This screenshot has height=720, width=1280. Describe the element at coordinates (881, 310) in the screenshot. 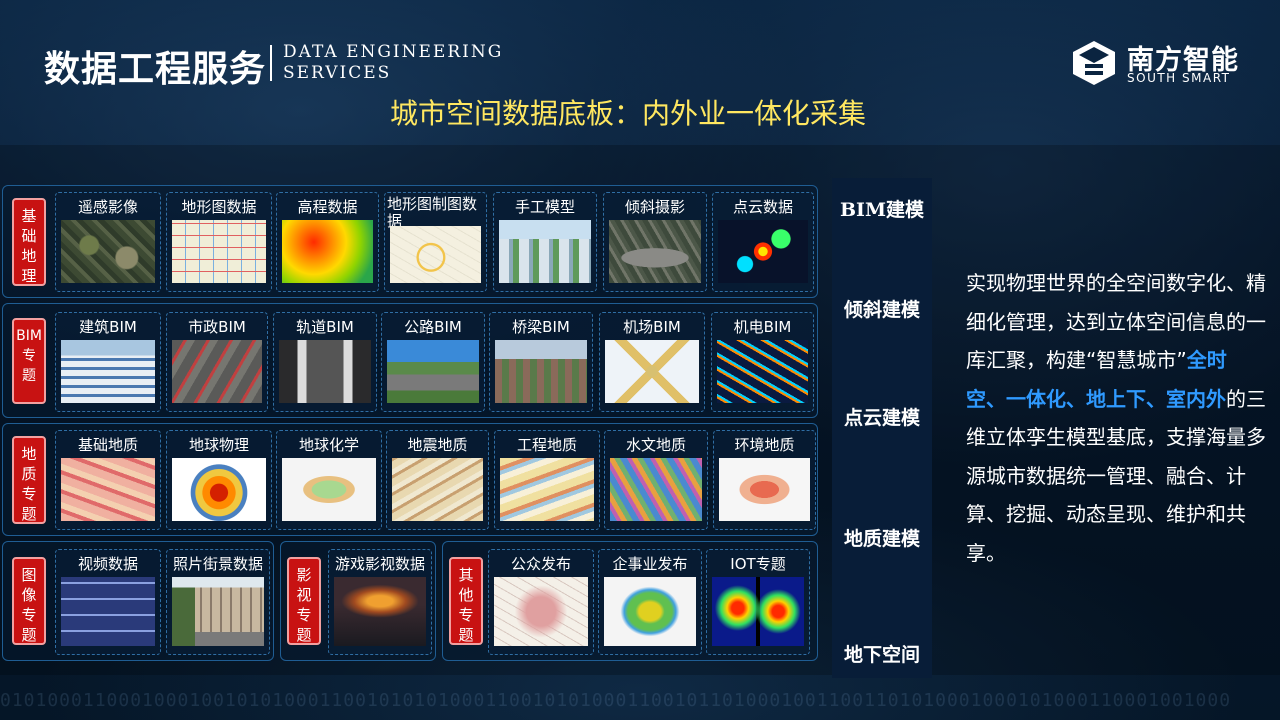

I see `sidebar-item-oblique-modeling: 倾斜建模` at that location.